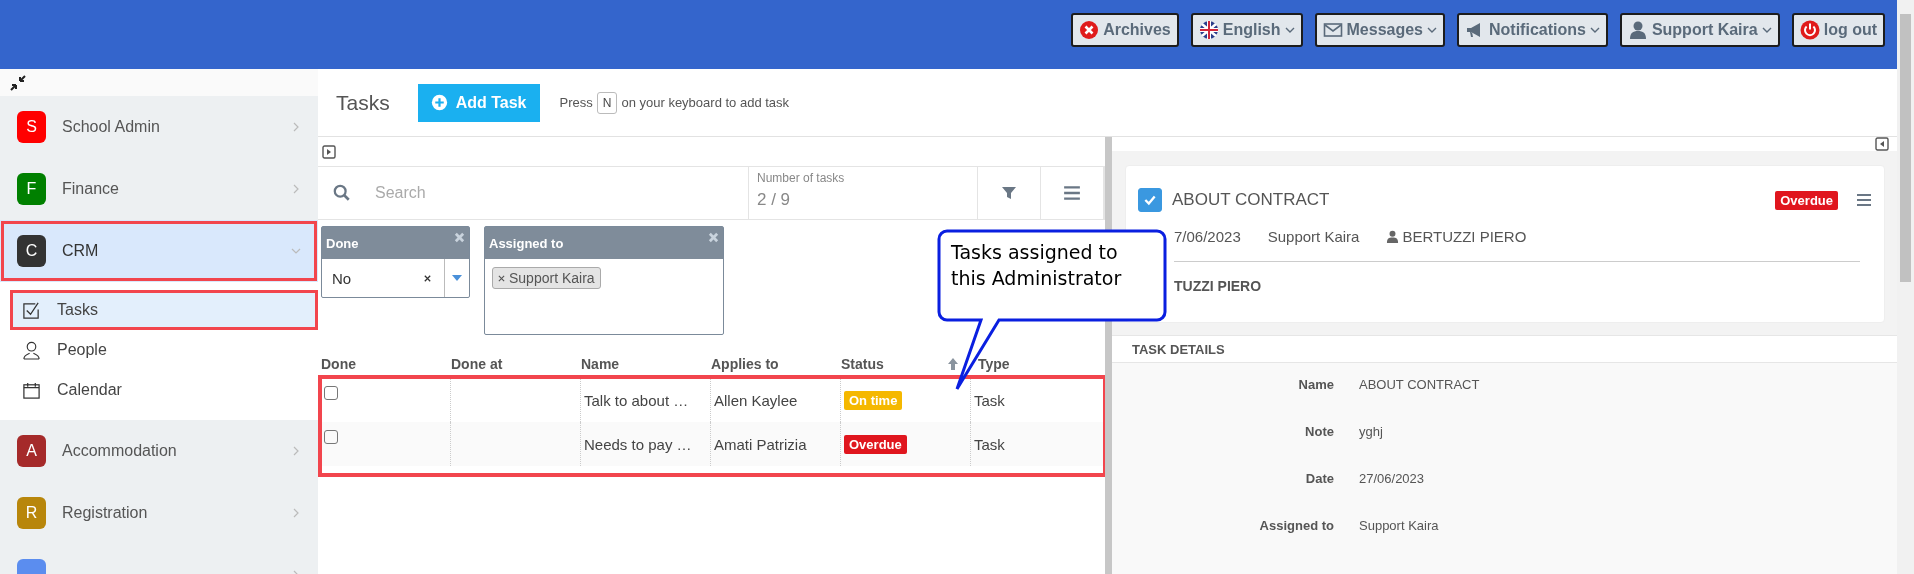 Image resolution: width=1914 pixels, height=574 pixels. I want to click on hint-text: Press, so click(576, 102).